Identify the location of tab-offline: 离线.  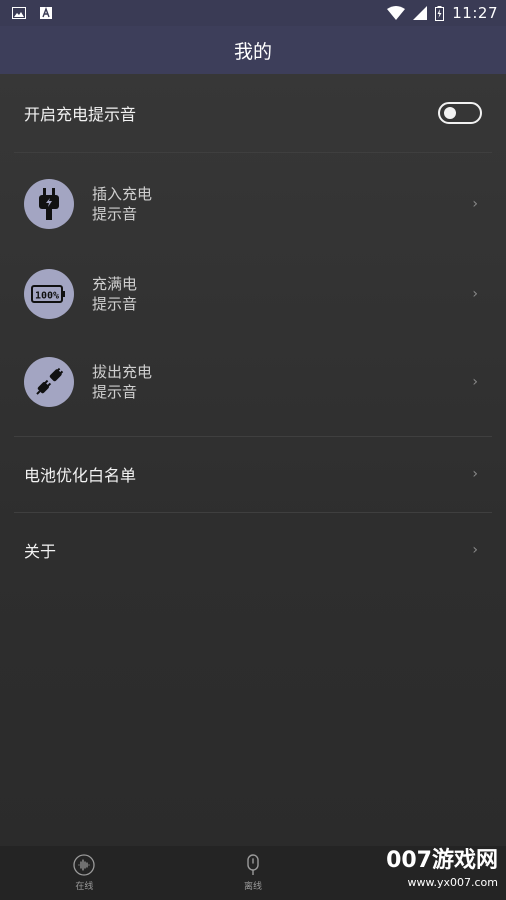
(253, 873).